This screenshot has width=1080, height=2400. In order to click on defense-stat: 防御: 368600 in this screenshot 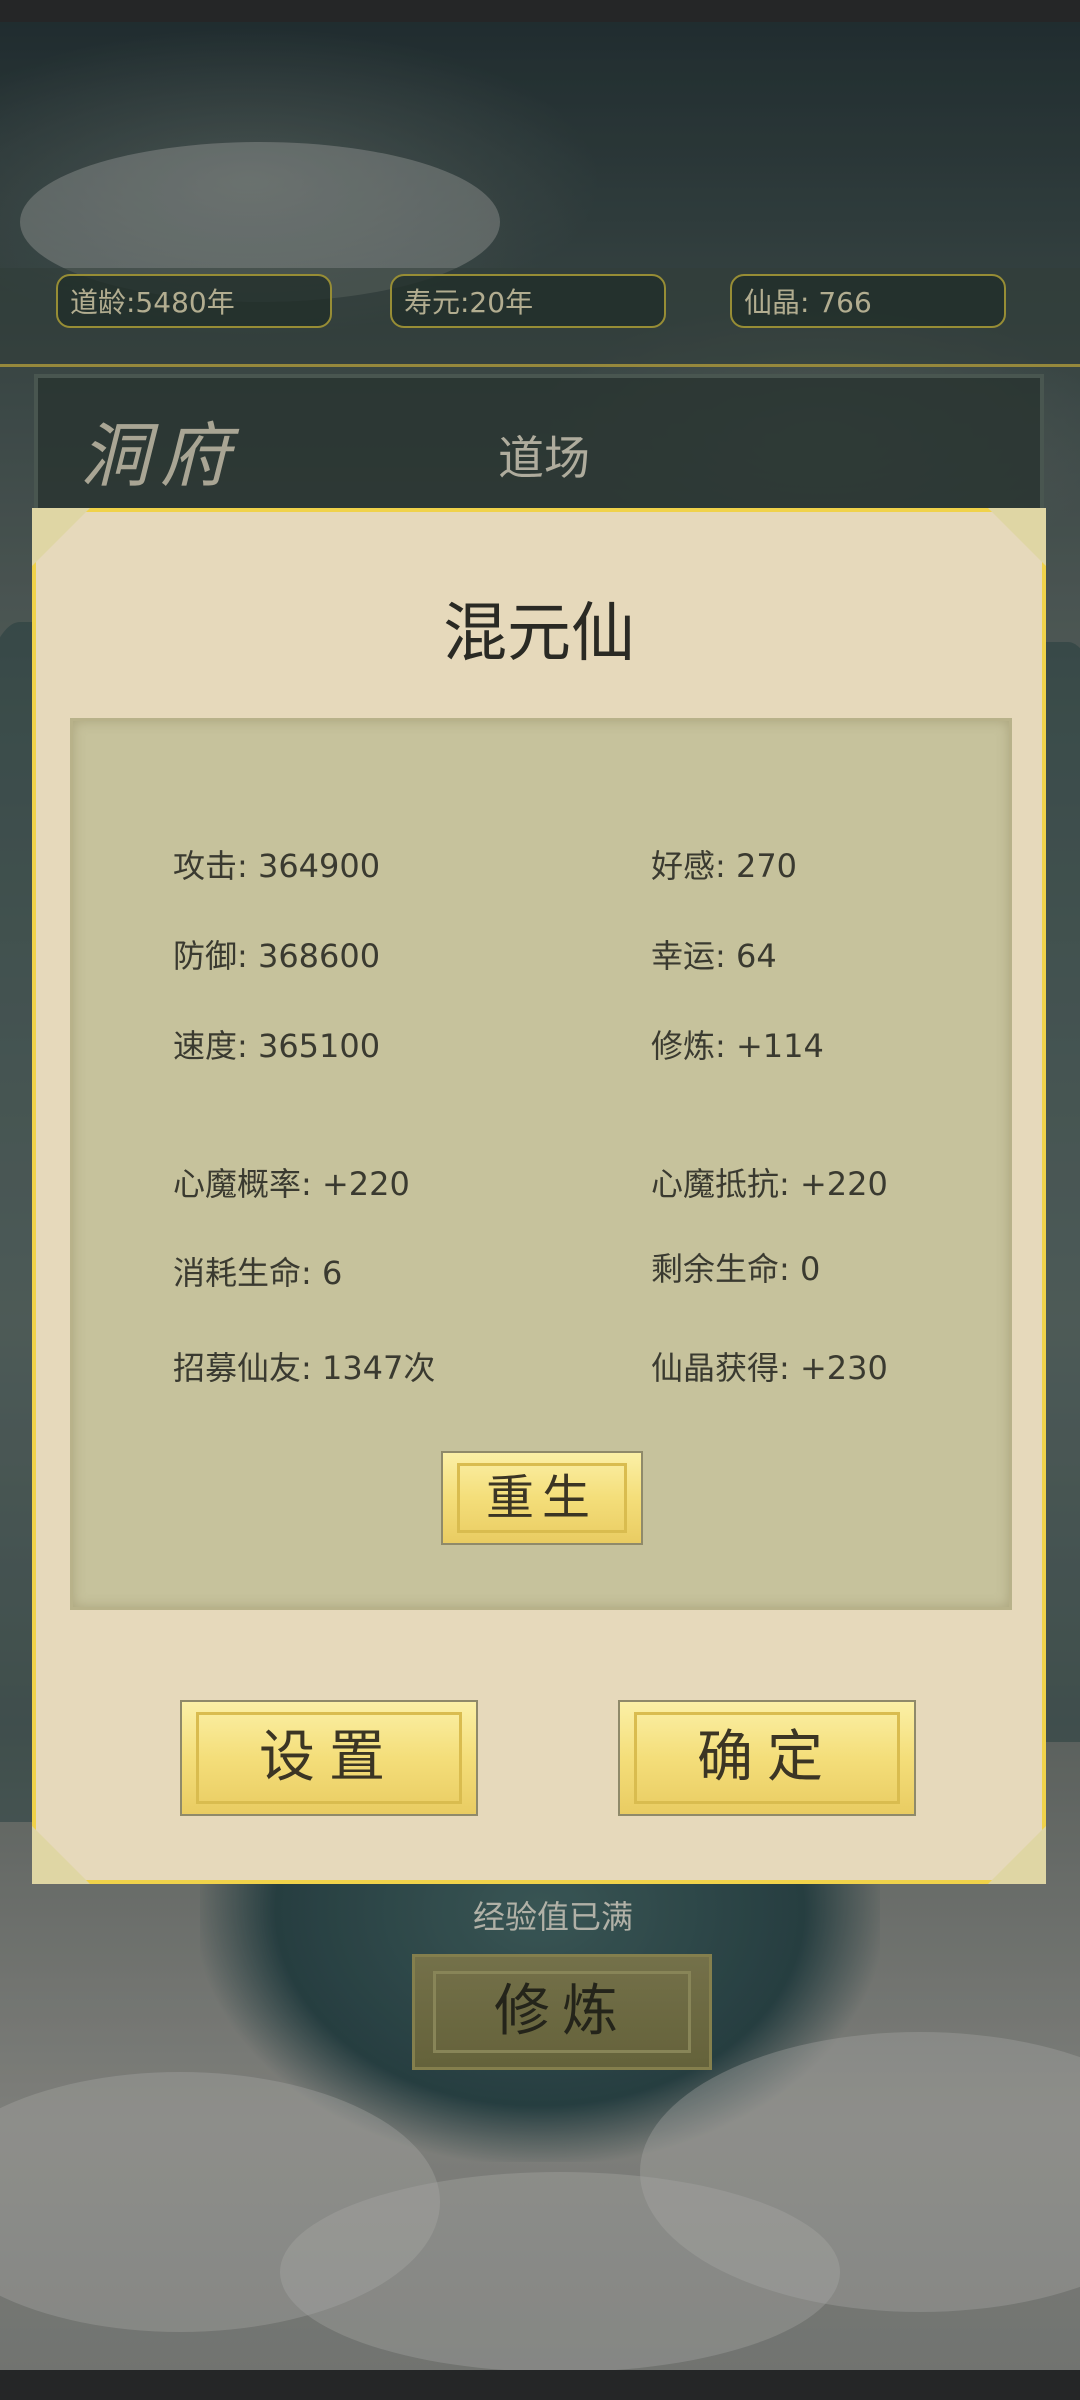, I will do `click(277, 956)`.